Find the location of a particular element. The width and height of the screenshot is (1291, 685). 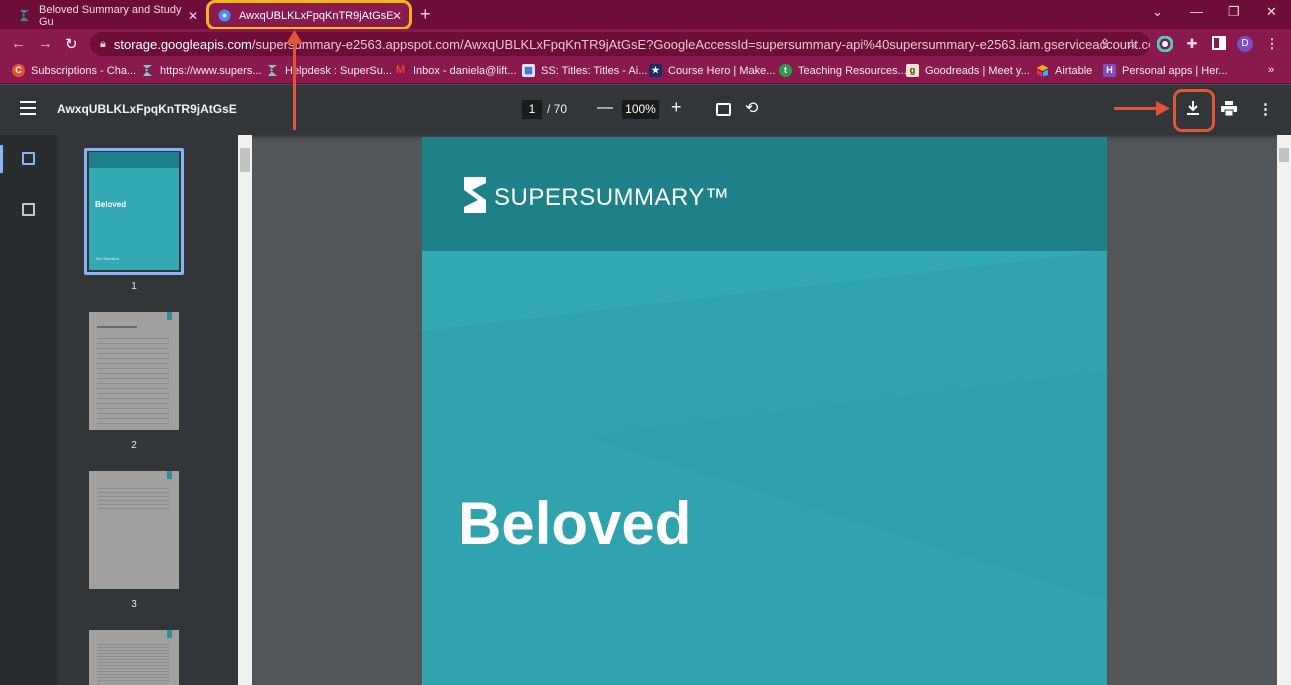

zoom-in-icon: + is located at coordinates (676, 107).